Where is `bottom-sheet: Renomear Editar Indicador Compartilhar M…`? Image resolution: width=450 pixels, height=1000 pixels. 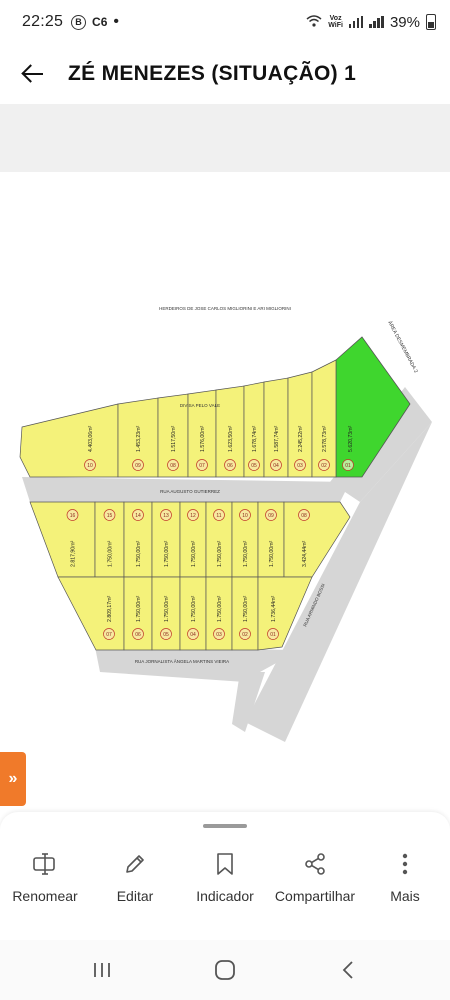
bottom-sheet: Renomear Editar Indicador Compartilhar M… is located at coordinates (225, 876).